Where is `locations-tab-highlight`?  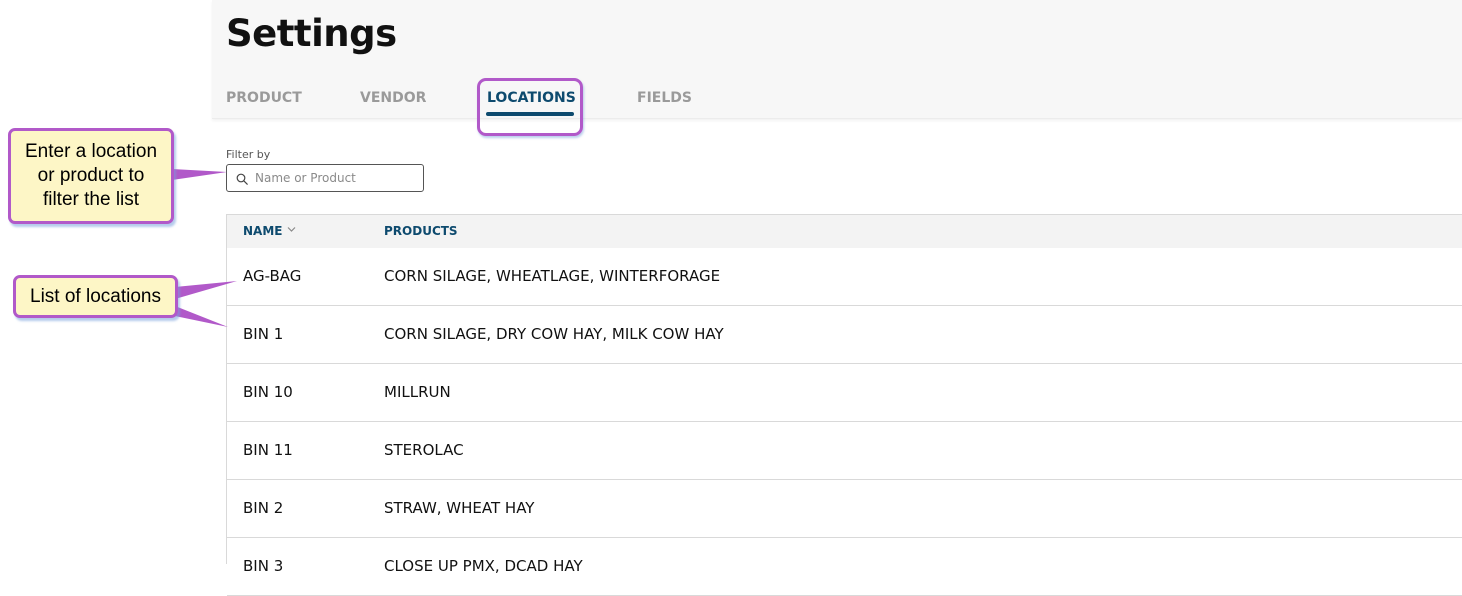 locations-tab-highlight is located at coordinates (530, 107).